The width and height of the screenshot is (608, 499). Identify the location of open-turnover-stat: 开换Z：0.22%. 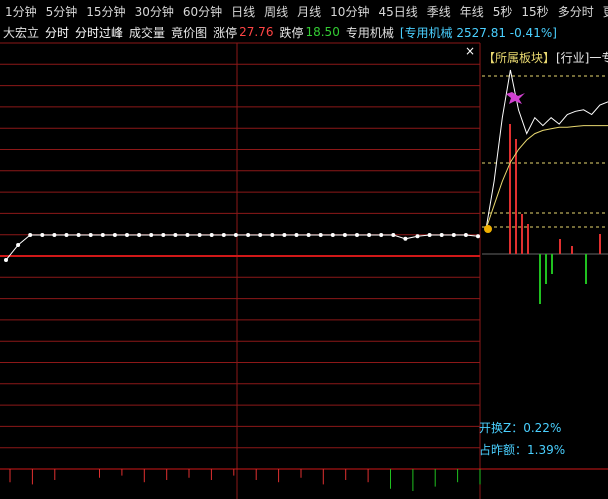
(520, 428).